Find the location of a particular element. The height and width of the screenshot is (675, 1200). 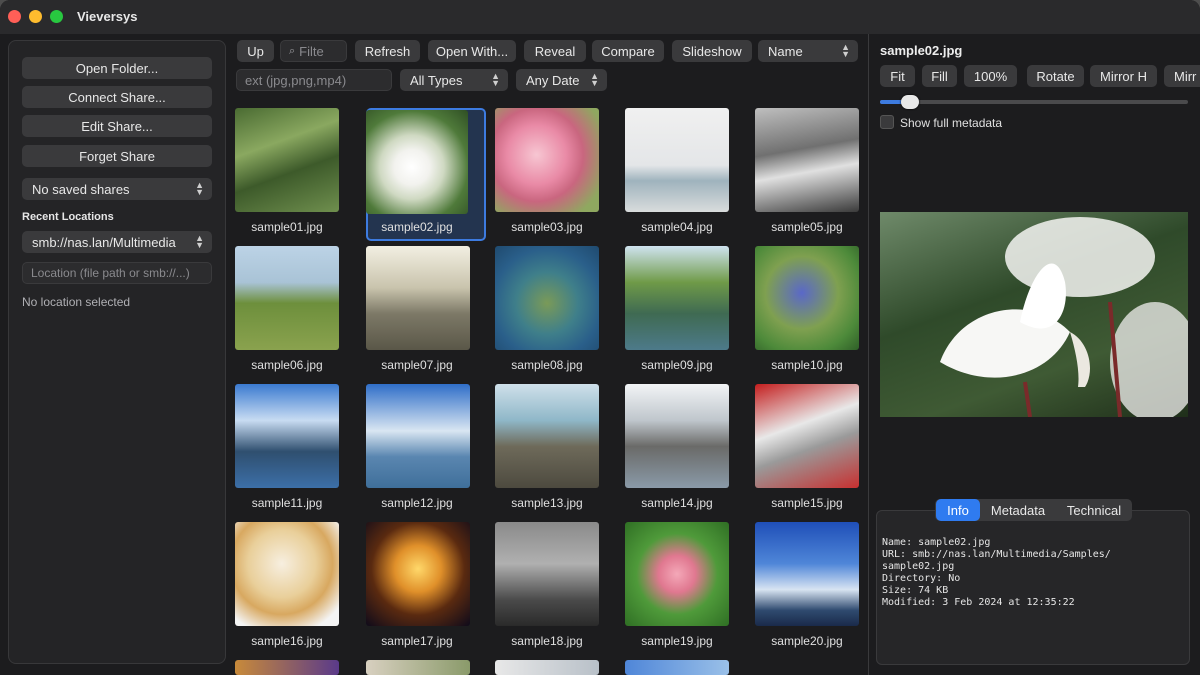

thumbnail-caption: sample14.jpg is located at coordinates (677, 503).